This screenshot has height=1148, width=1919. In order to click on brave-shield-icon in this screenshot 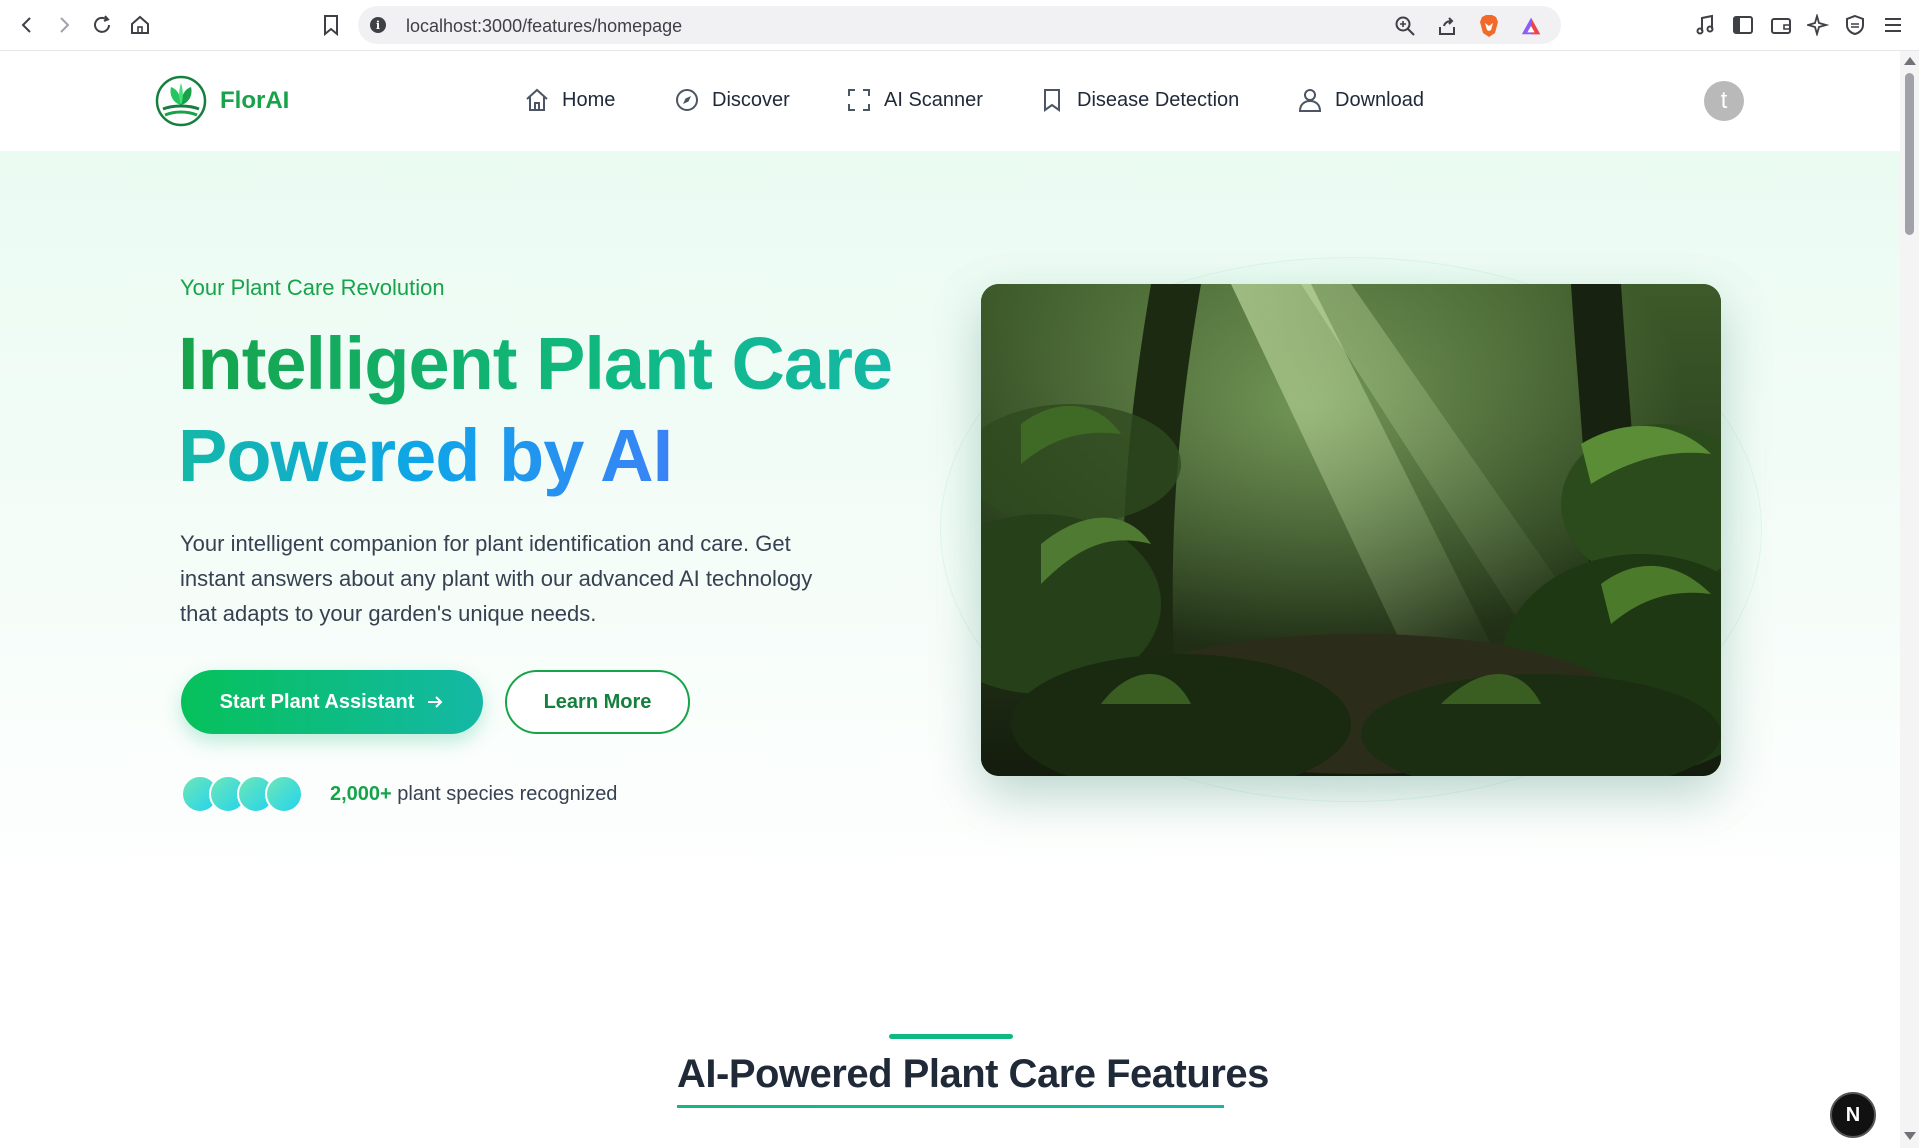, I will do `click(1489, 26)`.